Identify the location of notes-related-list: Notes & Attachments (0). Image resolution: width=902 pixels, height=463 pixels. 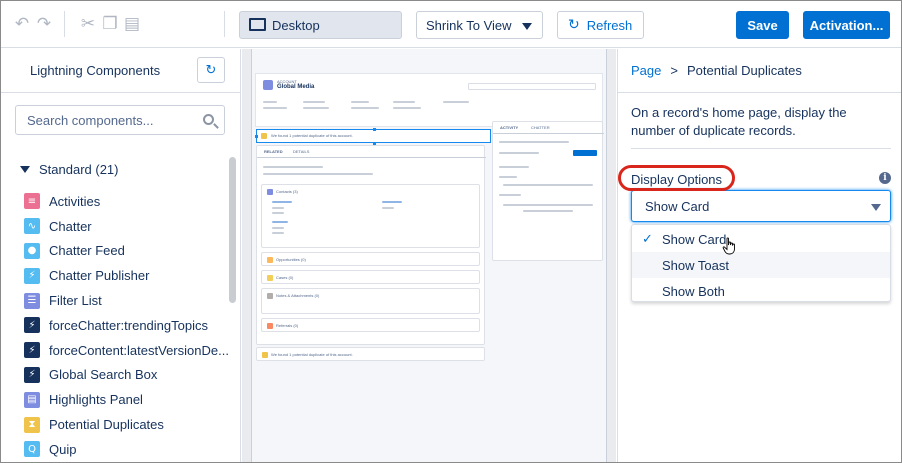
(370, 301).